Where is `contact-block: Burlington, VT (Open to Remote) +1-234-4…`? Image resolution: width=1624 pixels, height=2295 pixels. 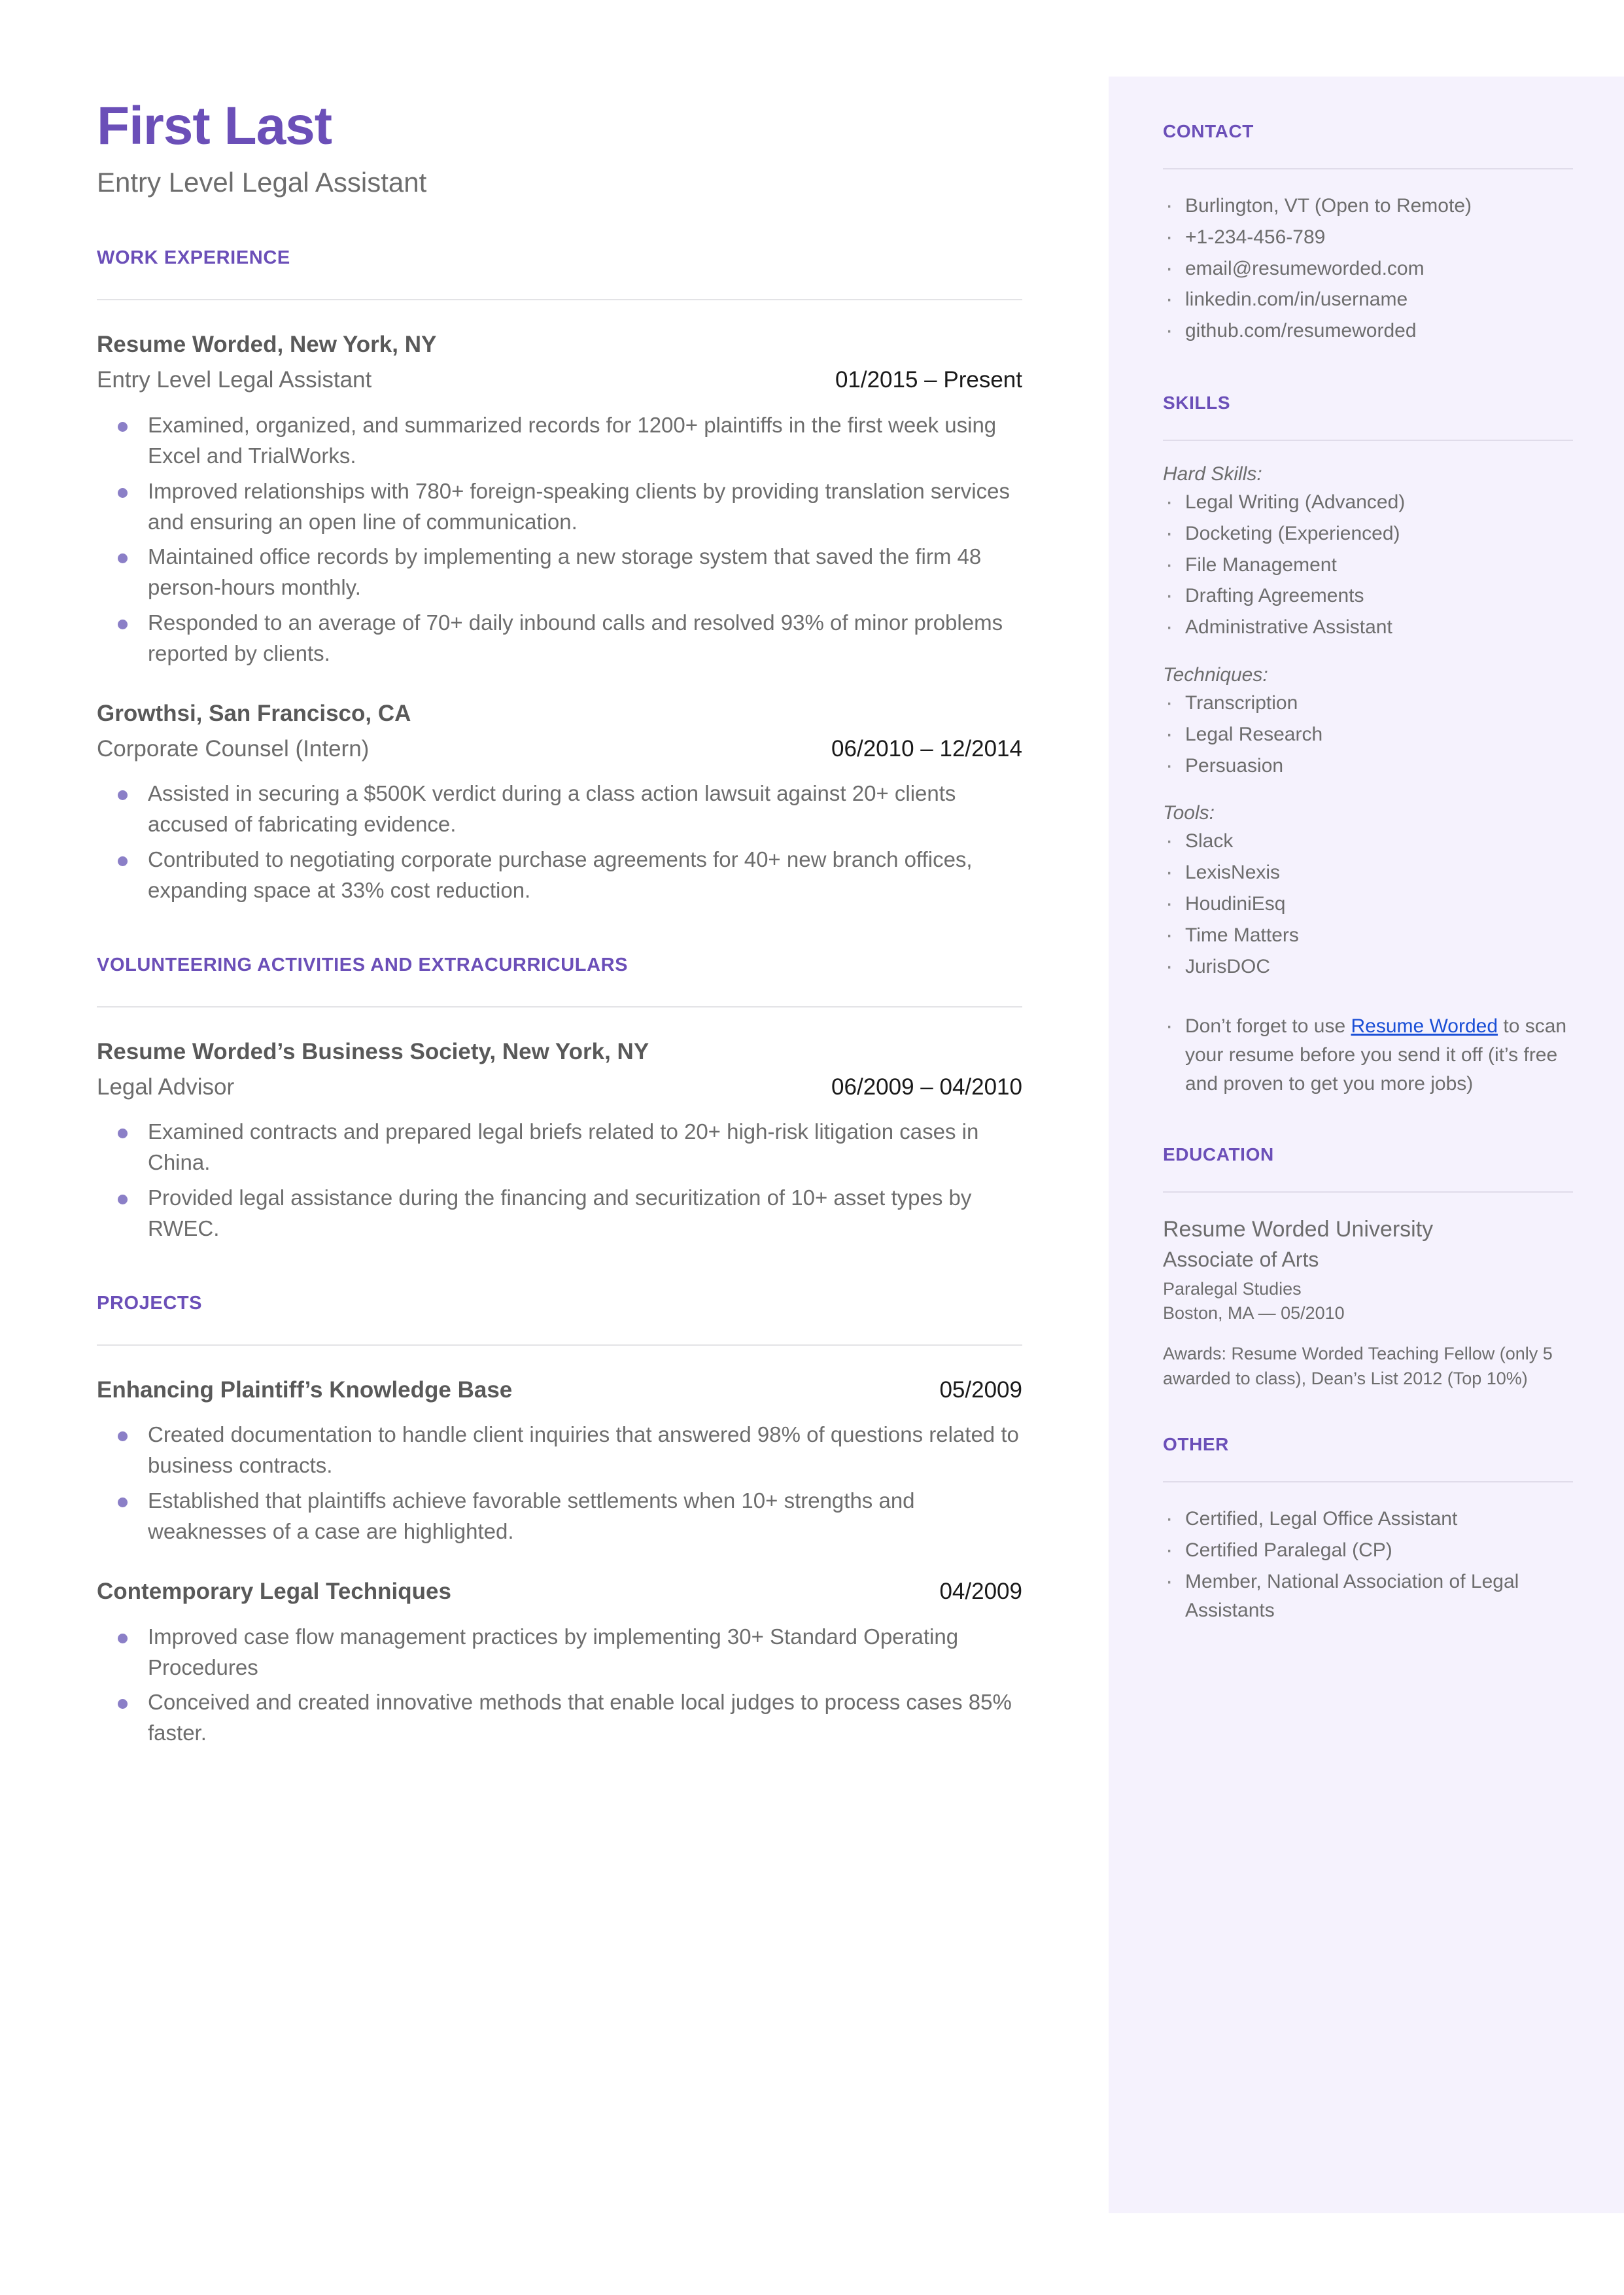 contact-block: Burlington, VT (Open to Remote) +1-234-4… is located at coordinates (1368, 268).